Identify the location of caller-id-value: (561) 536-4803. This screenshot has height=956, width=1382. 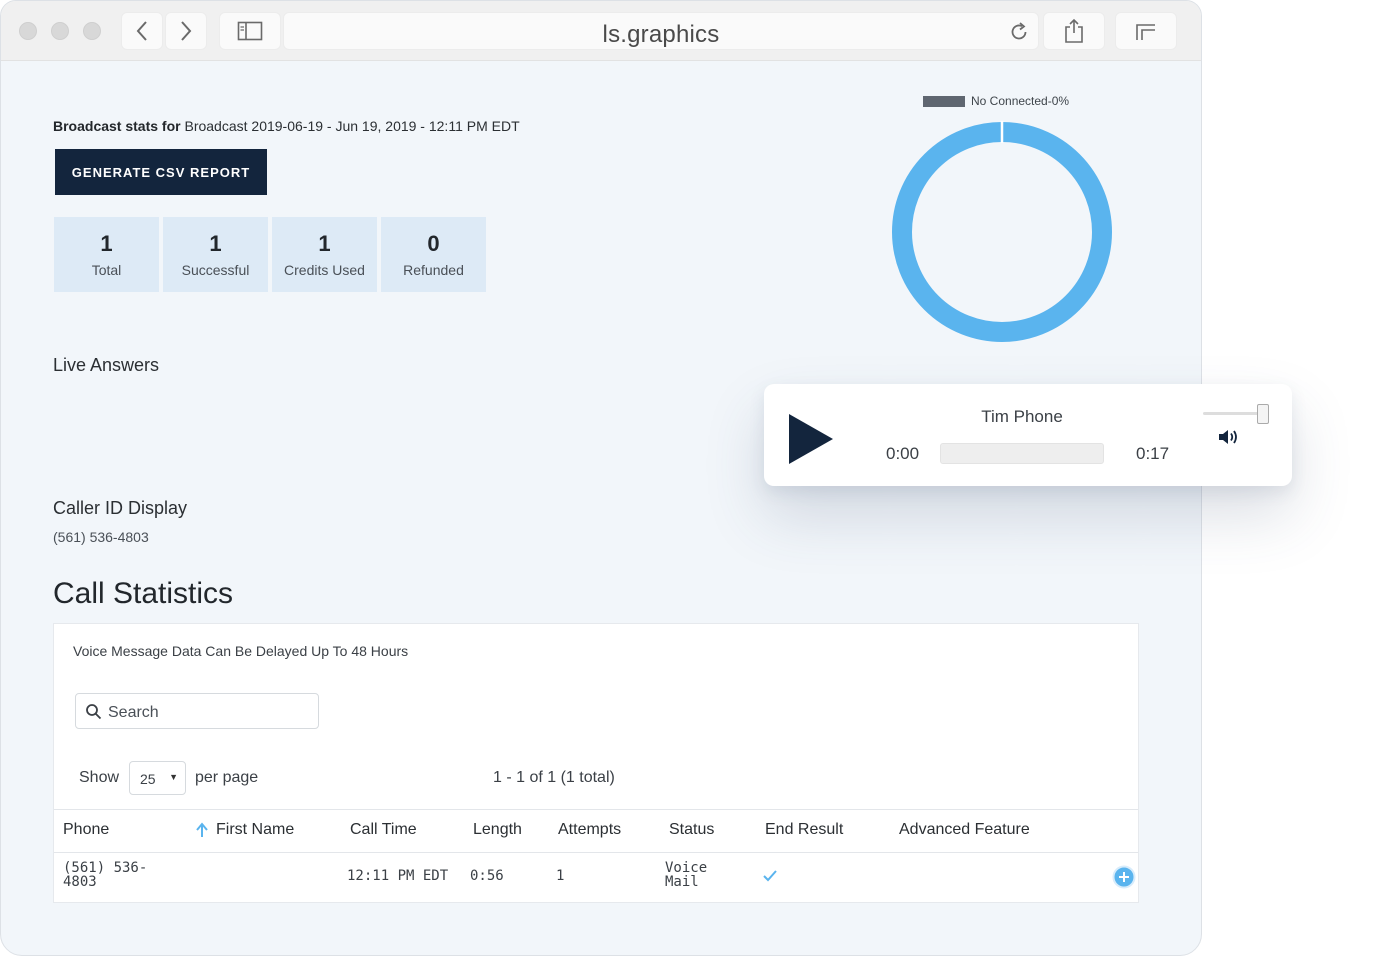
(101, 537).